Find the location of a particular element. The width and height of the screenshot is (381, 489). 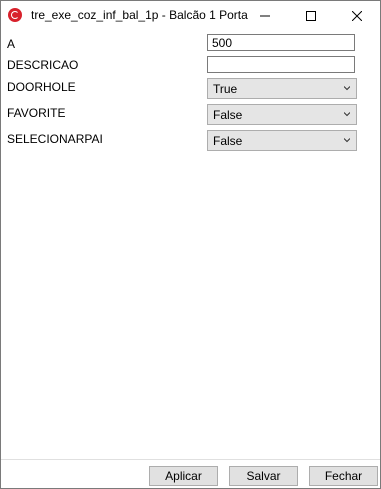

app-logo-icon is located at coordinates (15, 15).